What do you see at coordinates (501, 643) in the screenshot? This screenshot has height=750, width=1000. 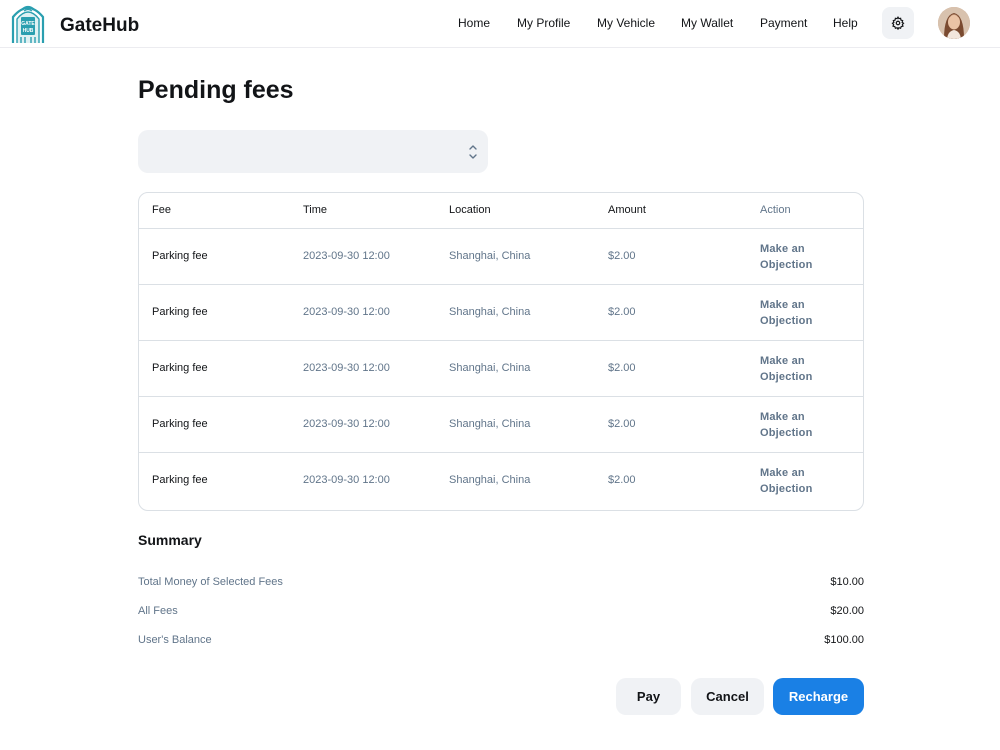 I see `summary-row-user-balance: User's Balance $100.00` at bounding box center [501, 643].